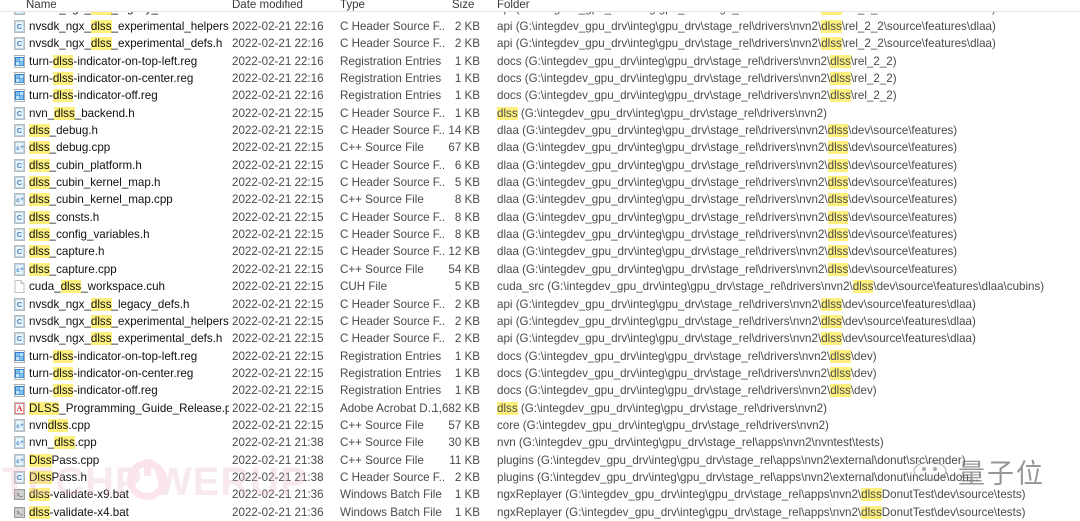 The image size is (1080, 521). I want to click on file-date-modified-cell: 2022-02-21 21:36, so click(278, 512).